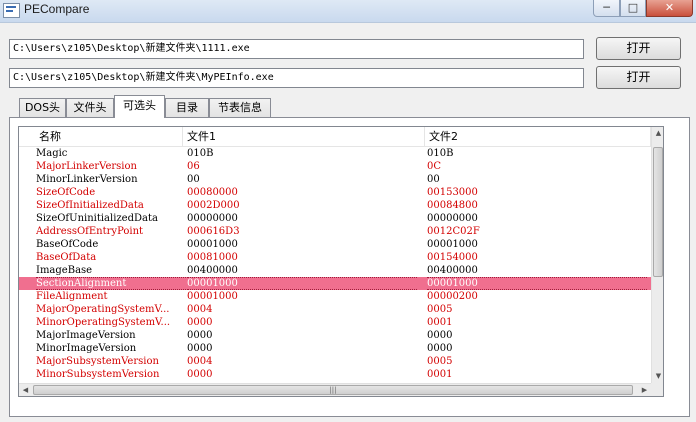  Describe the element at coordinates (335, 179) in the screenshot. I see `table-row: MinorLinkerVersion 00 00` at that location.